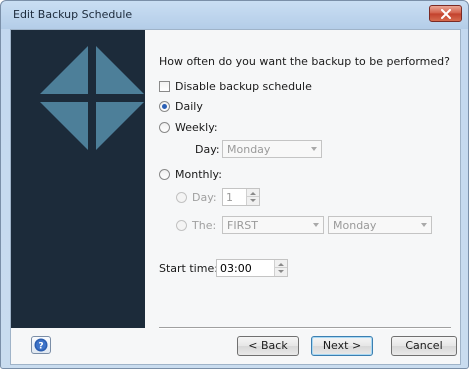 The height and width of the screenshot is (369, 469). I want to click on title-bar: Edit Backup Schedule, so click(234, 14).